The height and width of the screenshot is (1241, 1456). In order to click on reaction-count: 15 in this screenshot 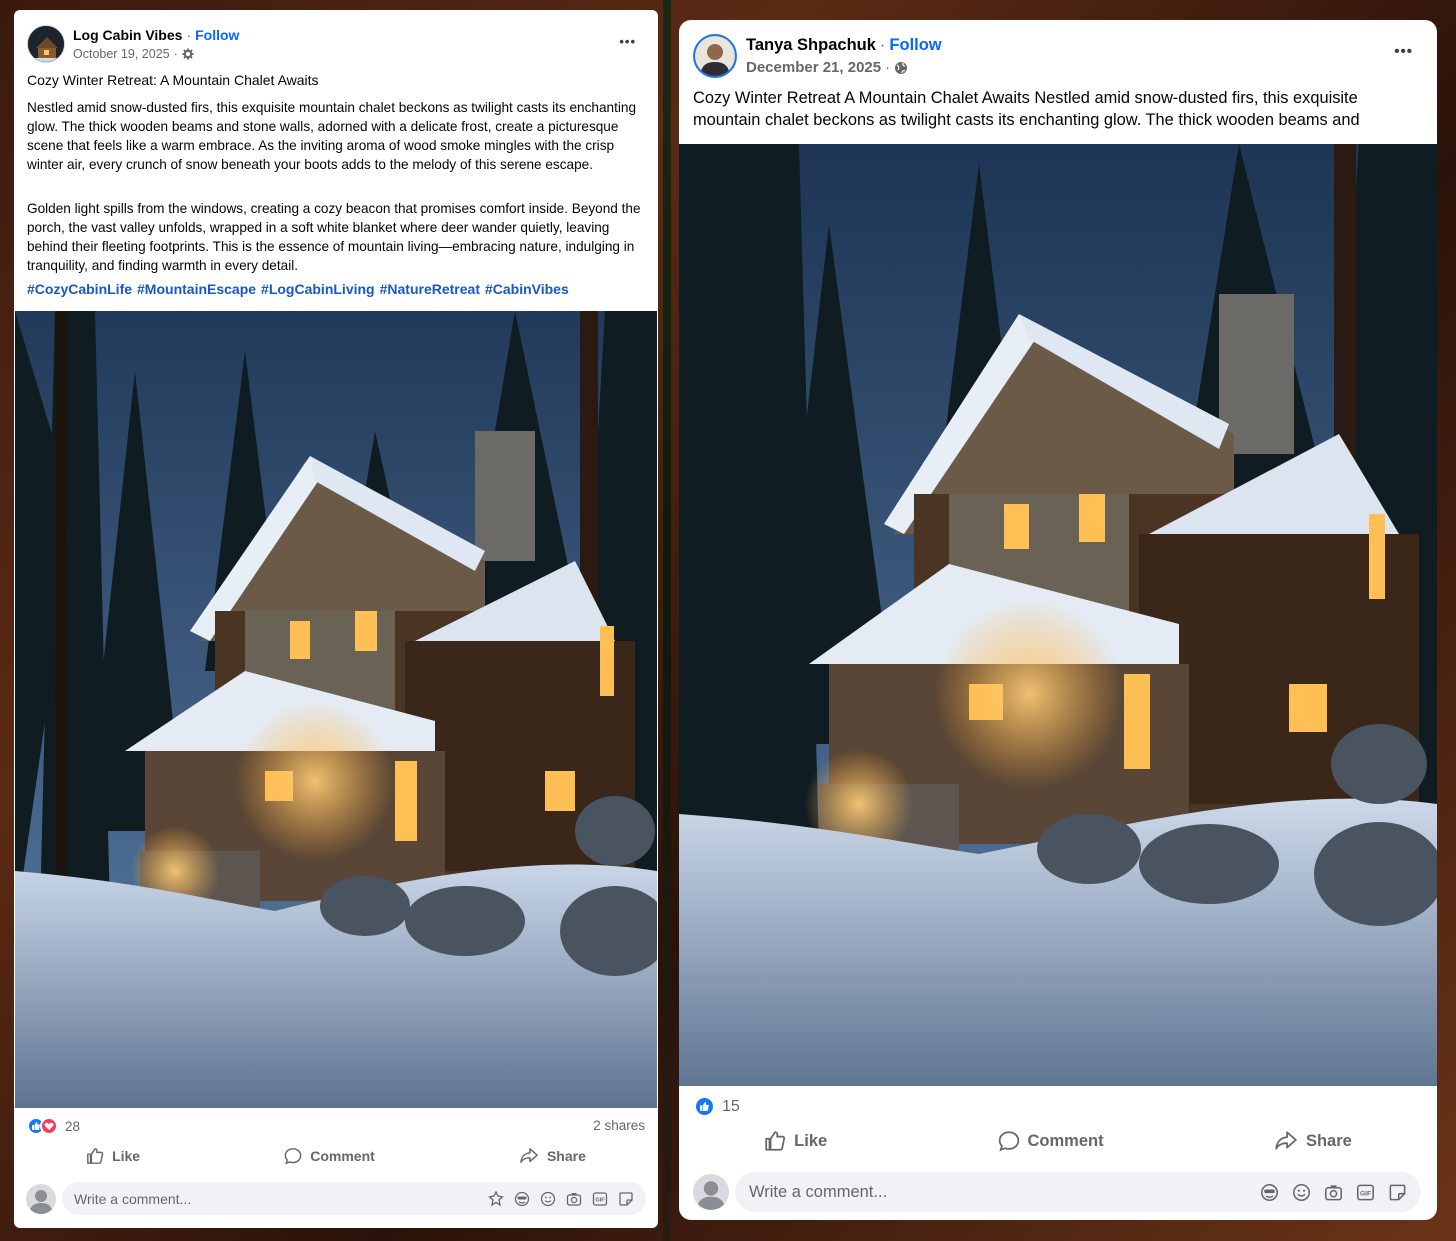, I will do `click(731, 1106)`.